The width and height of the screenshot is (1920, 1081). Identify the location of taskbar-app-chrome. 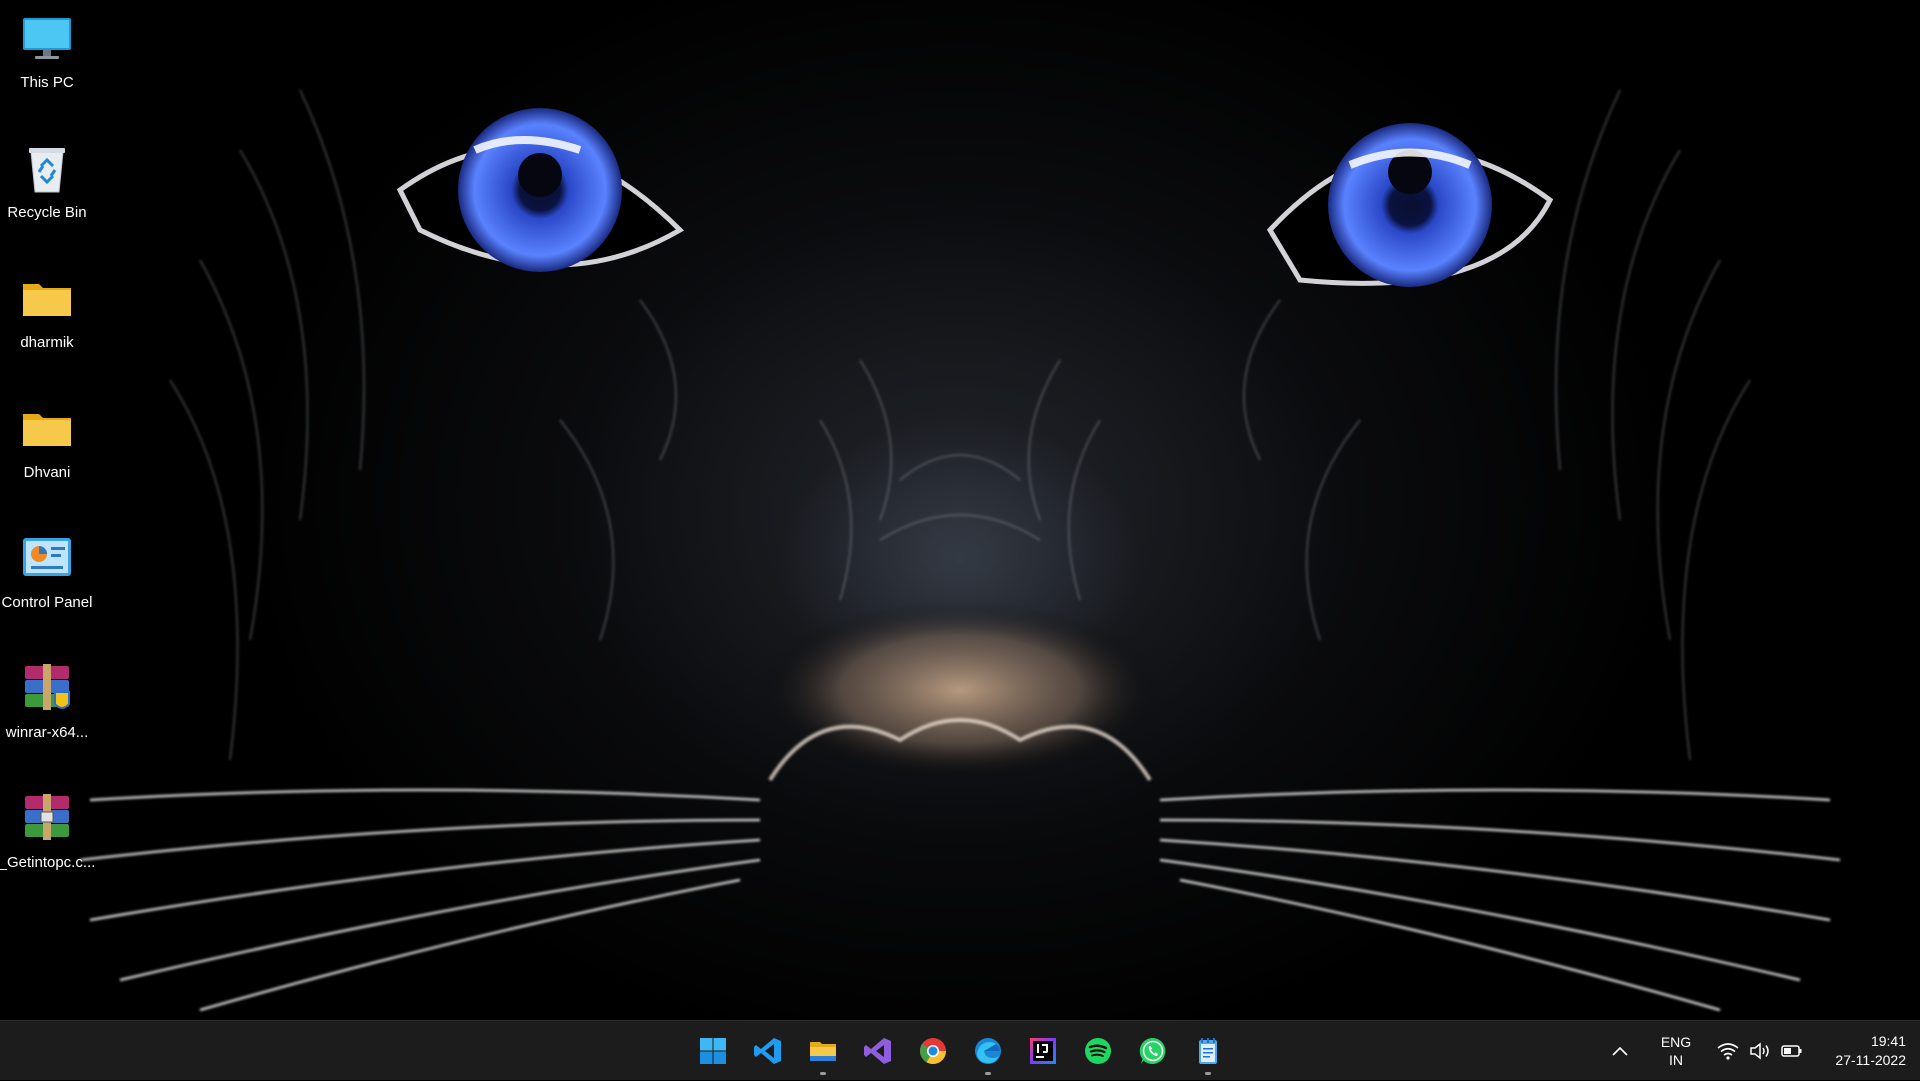
(933, 1051).